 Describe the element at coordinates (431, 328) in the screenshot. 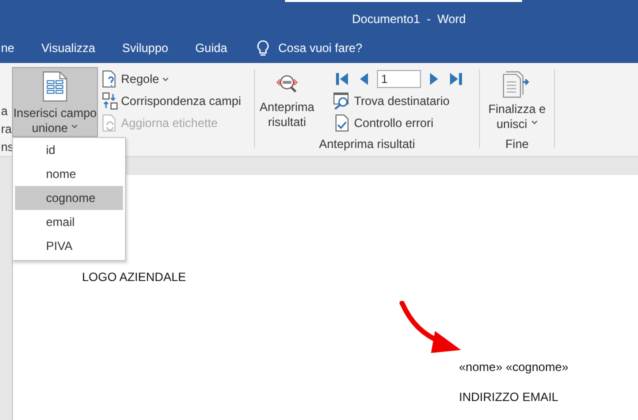

I see `curved-arrow` at that location.